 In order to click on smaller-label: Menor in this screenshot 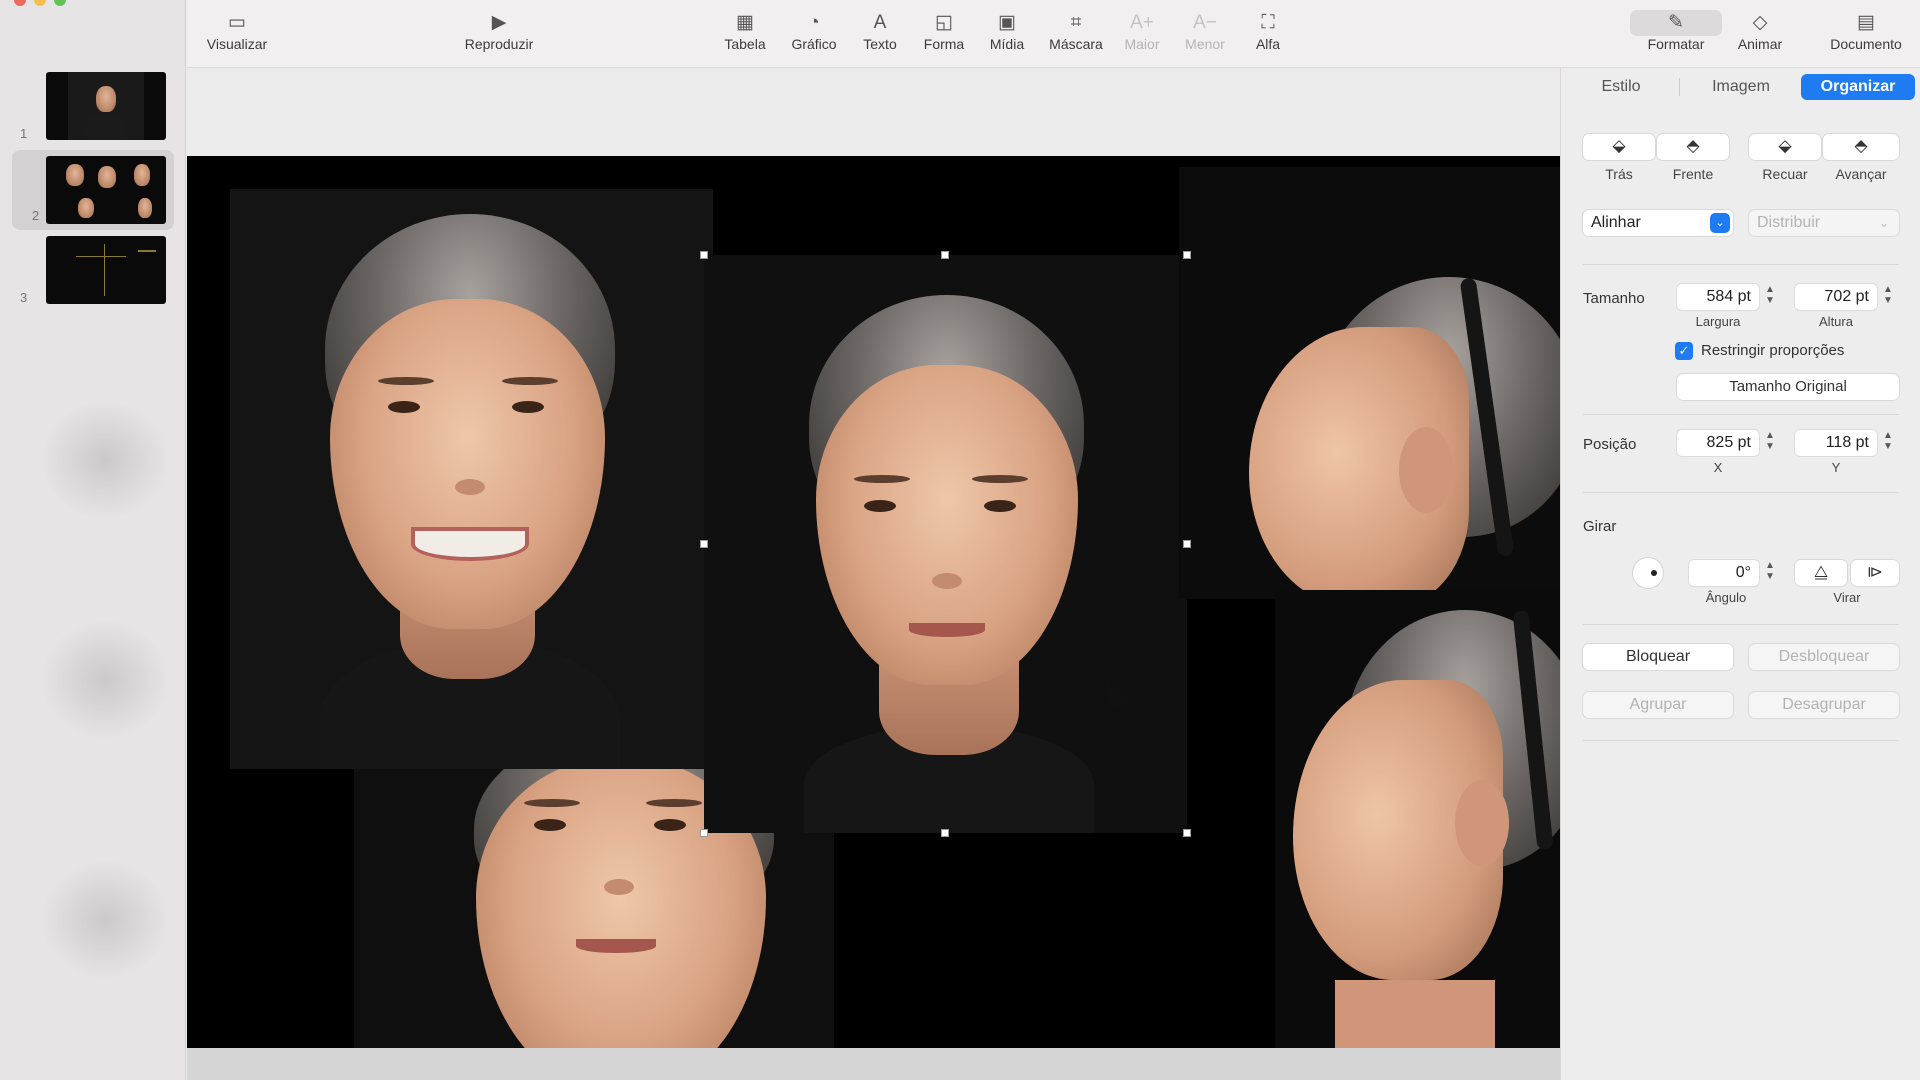, I will do `click(1205, 44)`.